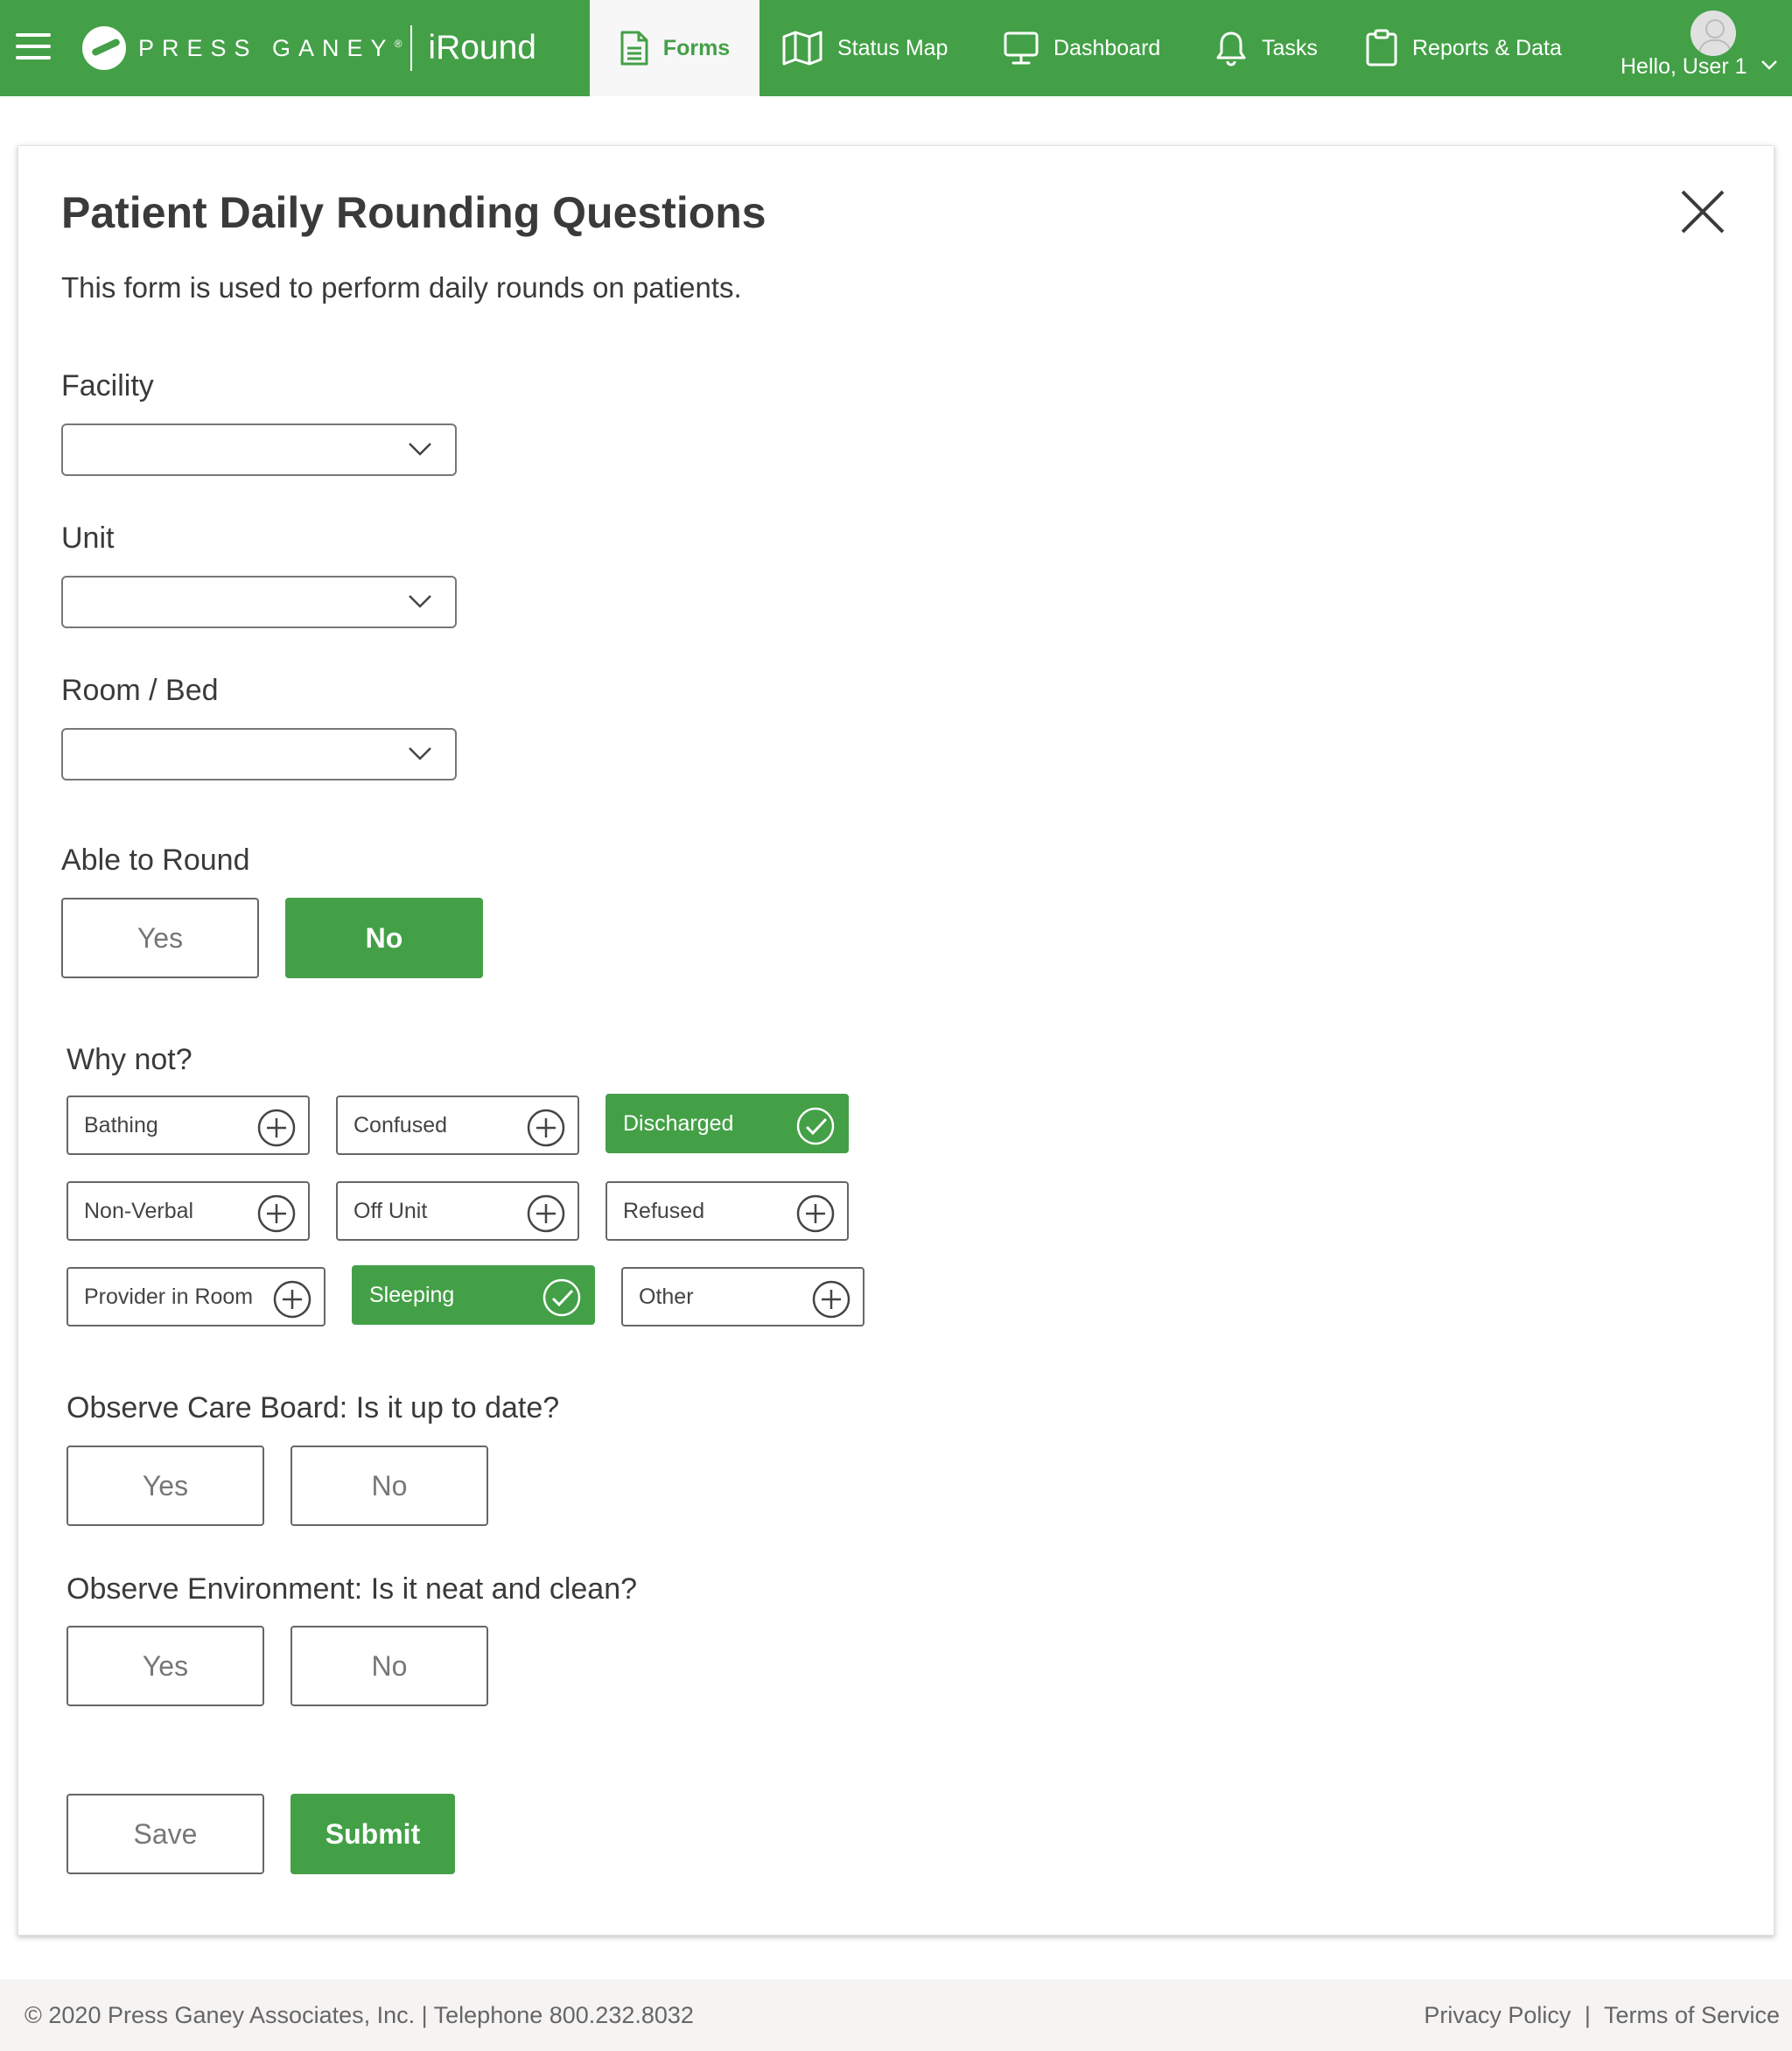 The height and width of the screenshot is (2051, 1792). What do you see at coordinates (129, 1059) in the screenshot?
I see `why-not-label: Why not?` at bounding box center [129, 1059].